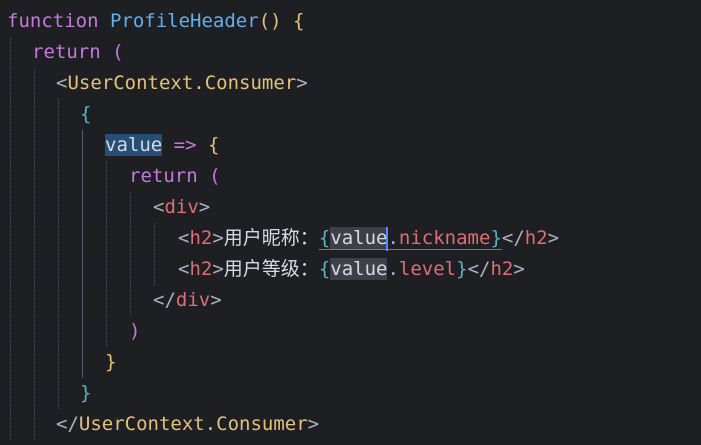  I want to click on code-line-11: ), so click(350, 331).